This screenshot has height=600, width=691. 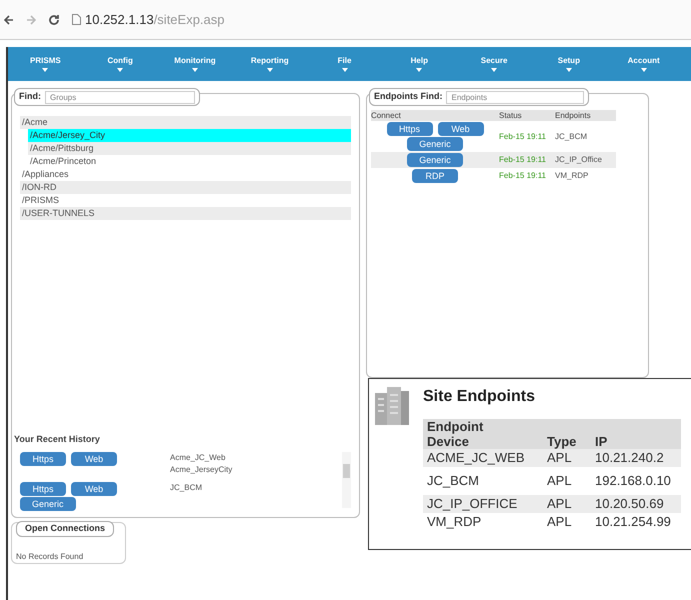 I want to click on tree-item: /ION-RD, so click(x=185, y=187).